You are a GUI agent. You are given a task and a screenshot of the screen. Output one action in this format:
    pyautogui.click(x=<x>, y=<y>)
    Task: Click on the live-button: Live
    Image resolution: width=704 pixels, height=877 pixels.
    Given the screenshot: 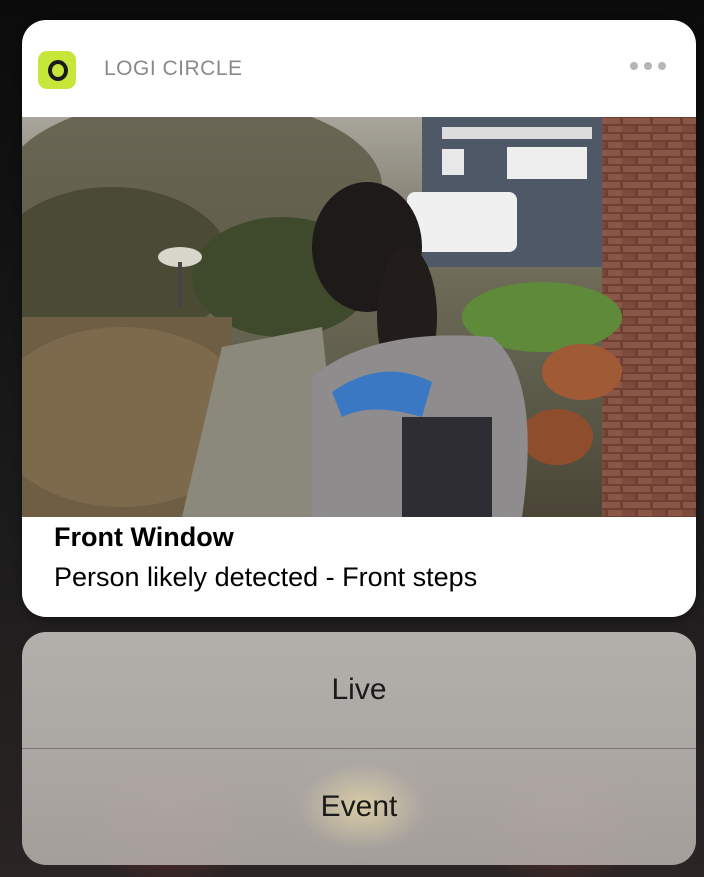 What is the action you would take?
    pyautogui.click(x=359, y=690)
    